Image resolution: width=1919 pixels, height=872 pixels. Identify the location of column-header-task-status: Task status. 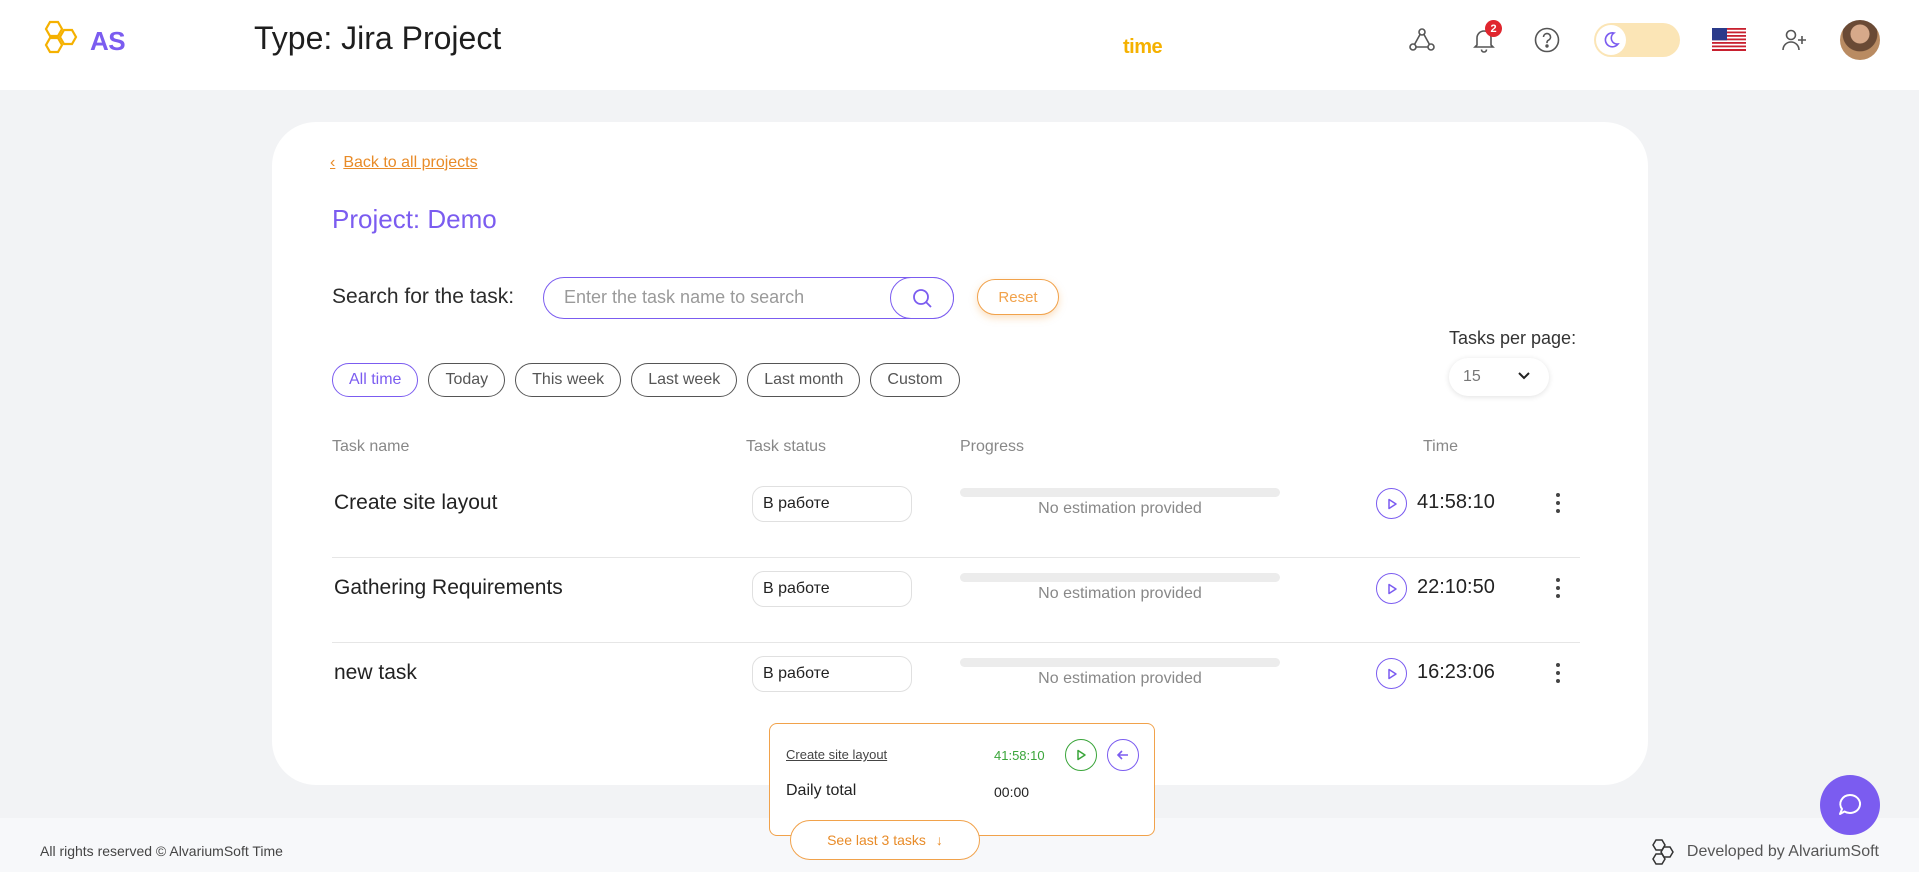
(786, 446).